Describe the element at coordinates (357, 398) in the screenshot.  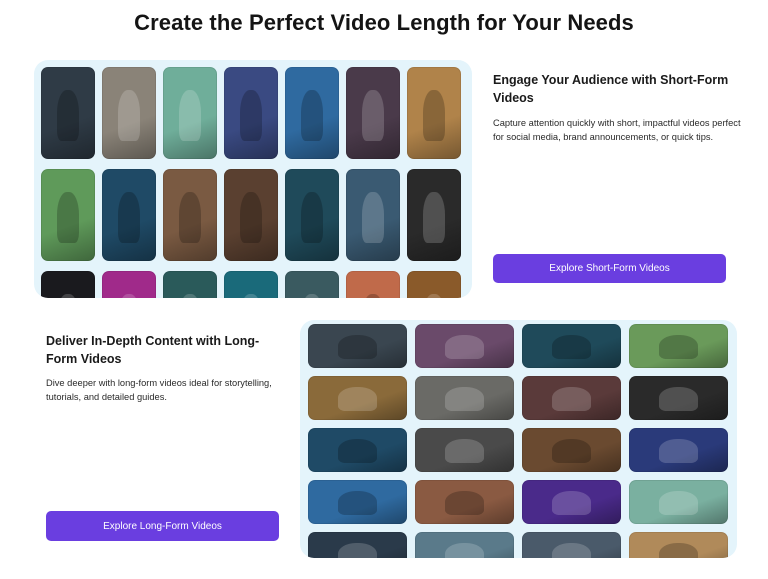
I see `video-thumbnail-dancers-hall` at that location.